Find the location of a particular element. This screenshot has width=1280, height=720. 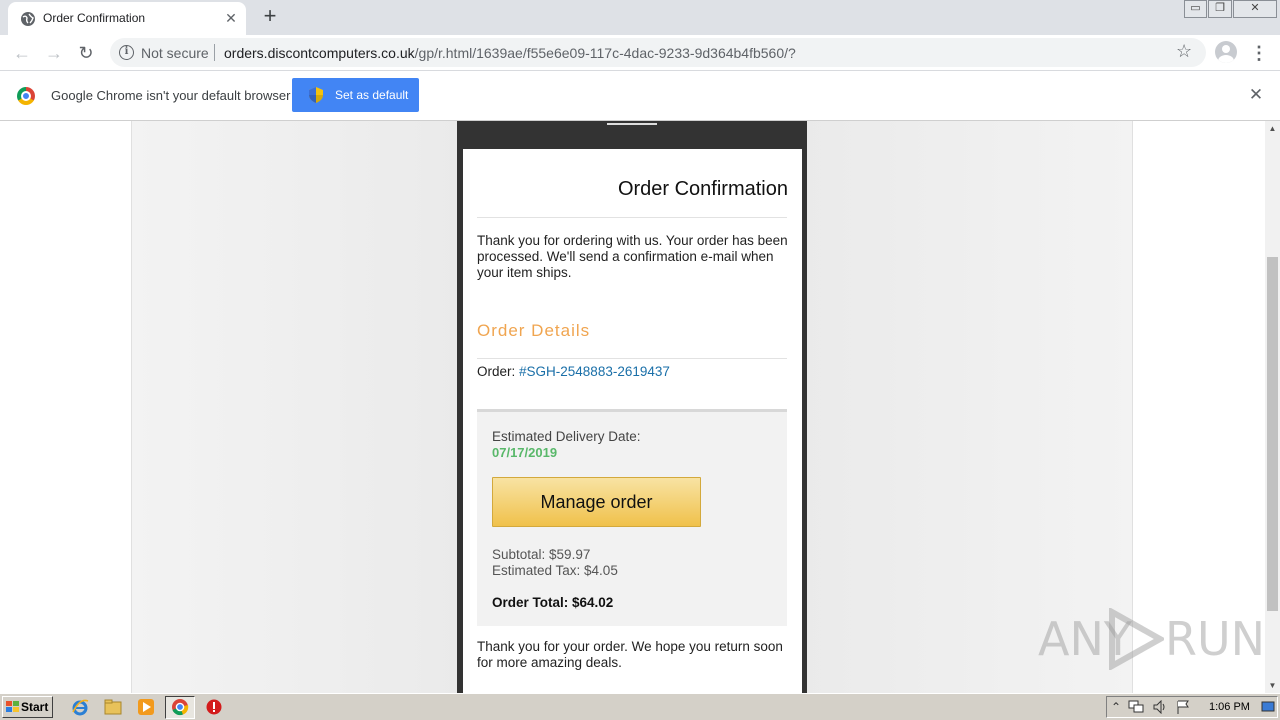

url-separator is located at coordinates (214, 52).